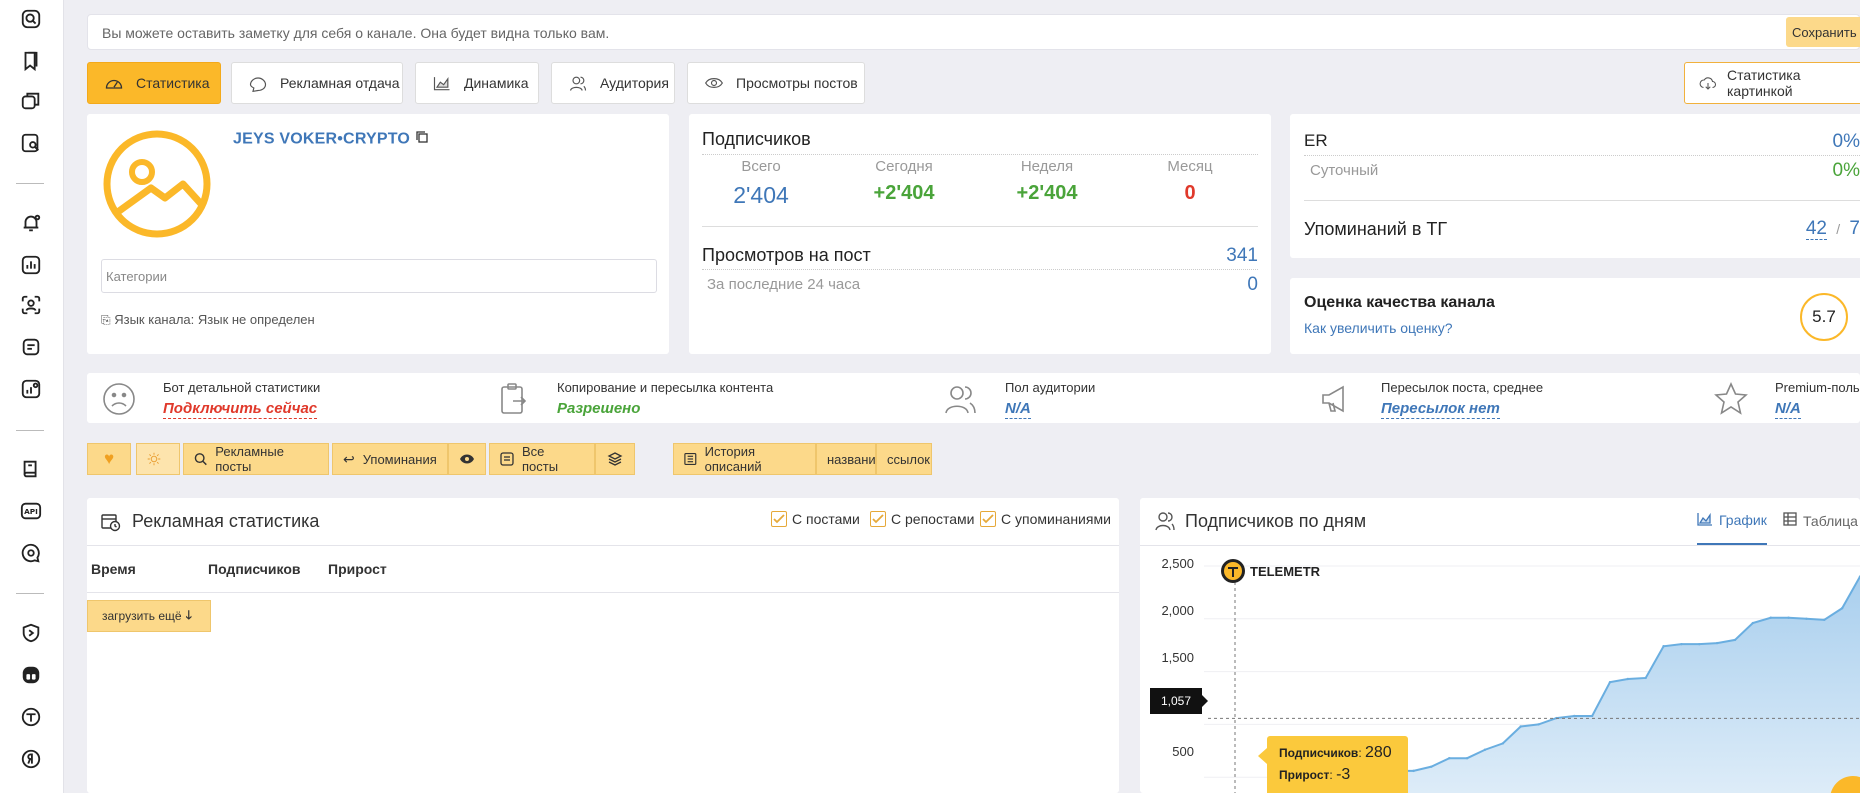  What do you see at coordinates (31, 19) in the screenshot?
I see `search-icon` at bounding box center [31, 19].